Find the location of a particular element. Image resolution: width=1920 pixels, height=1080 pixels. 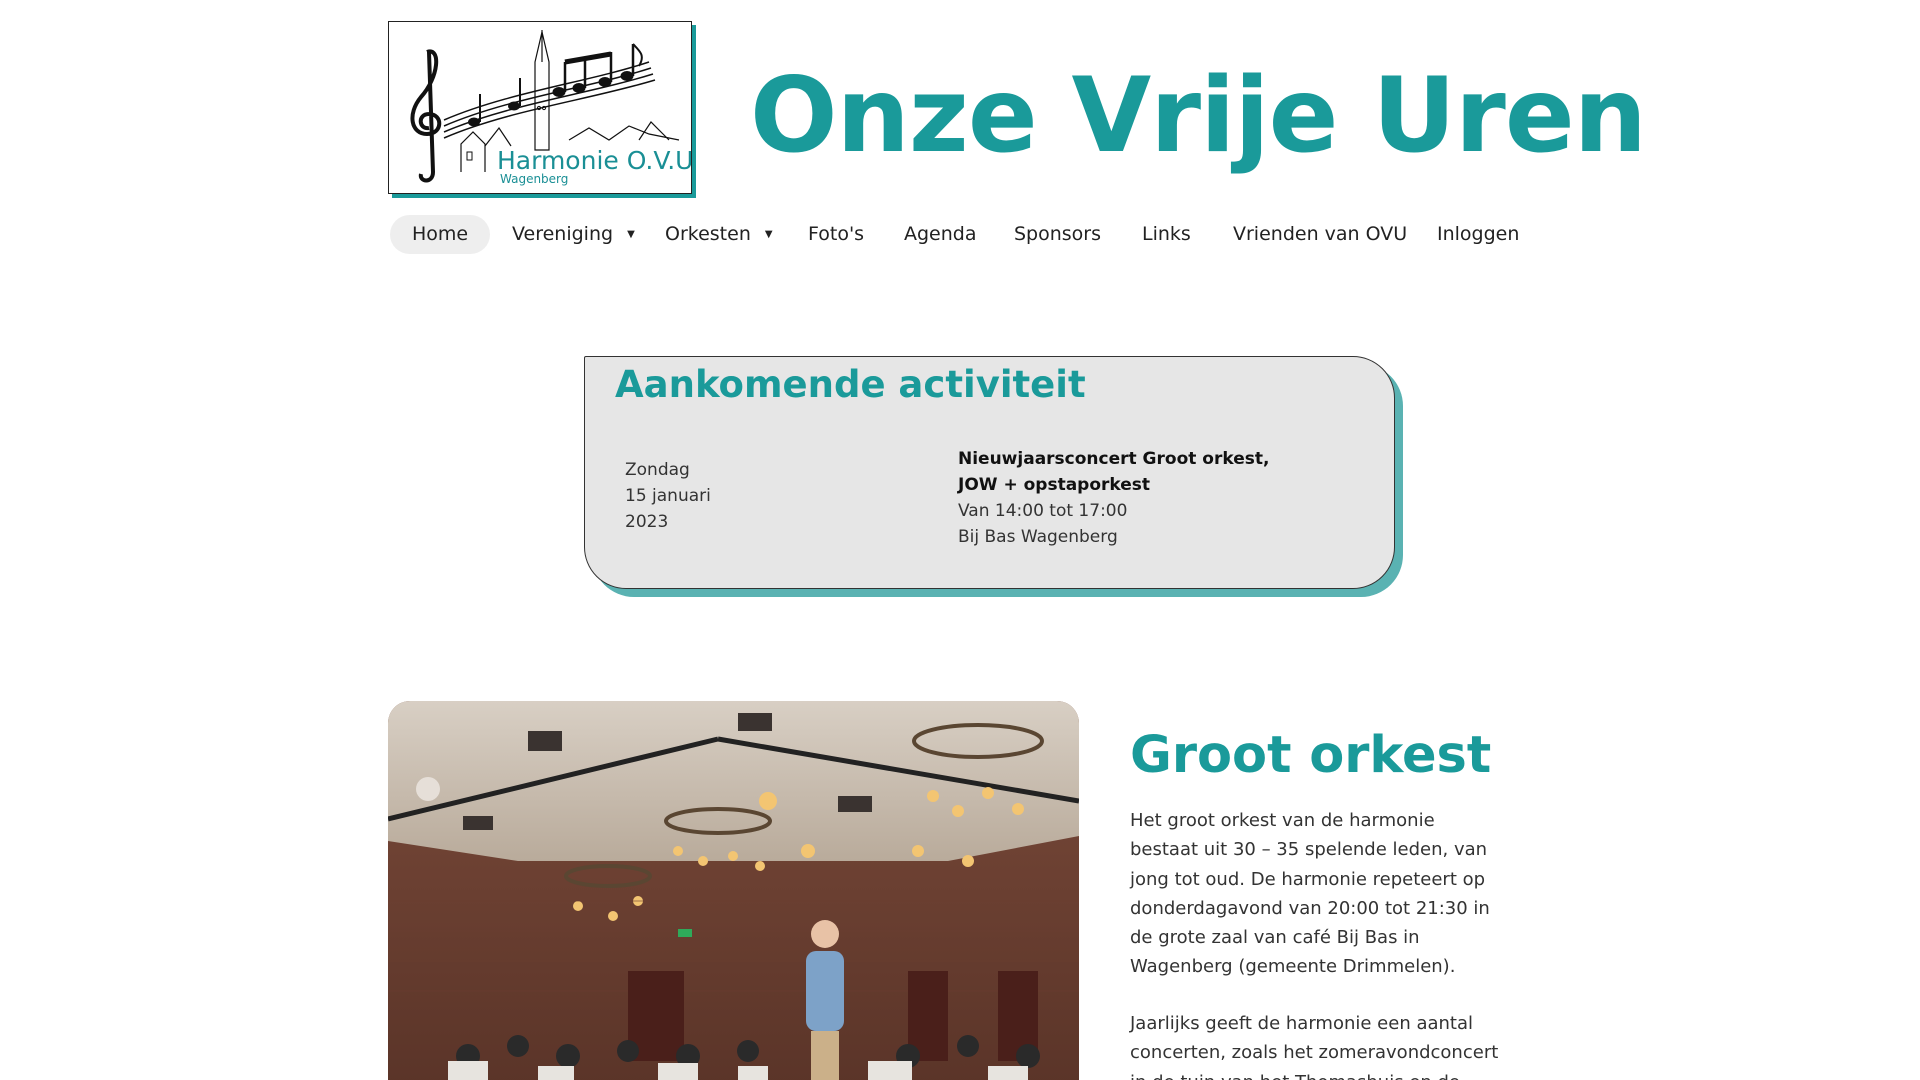

nav-item-label: Sponsors is located at coordinates (1058, 234).